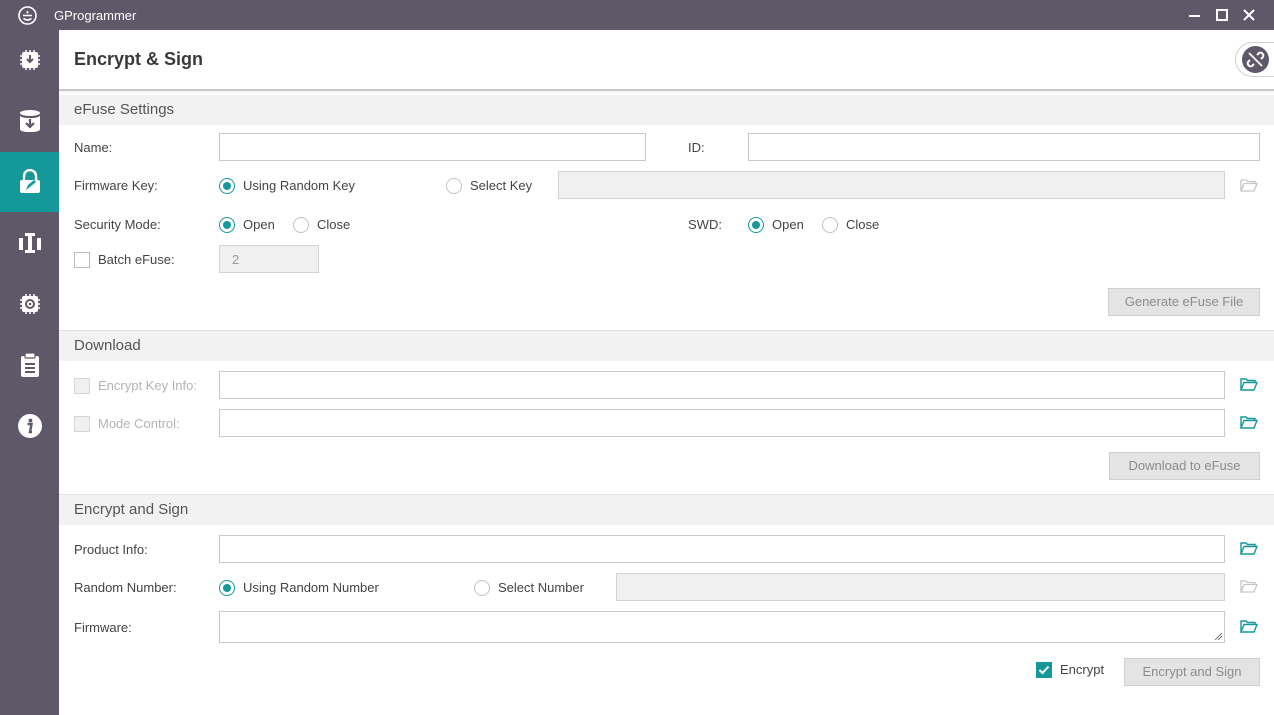 The width and height of the screenshot is (1274, 715). I want to click on id-input, so click(1004, 147).